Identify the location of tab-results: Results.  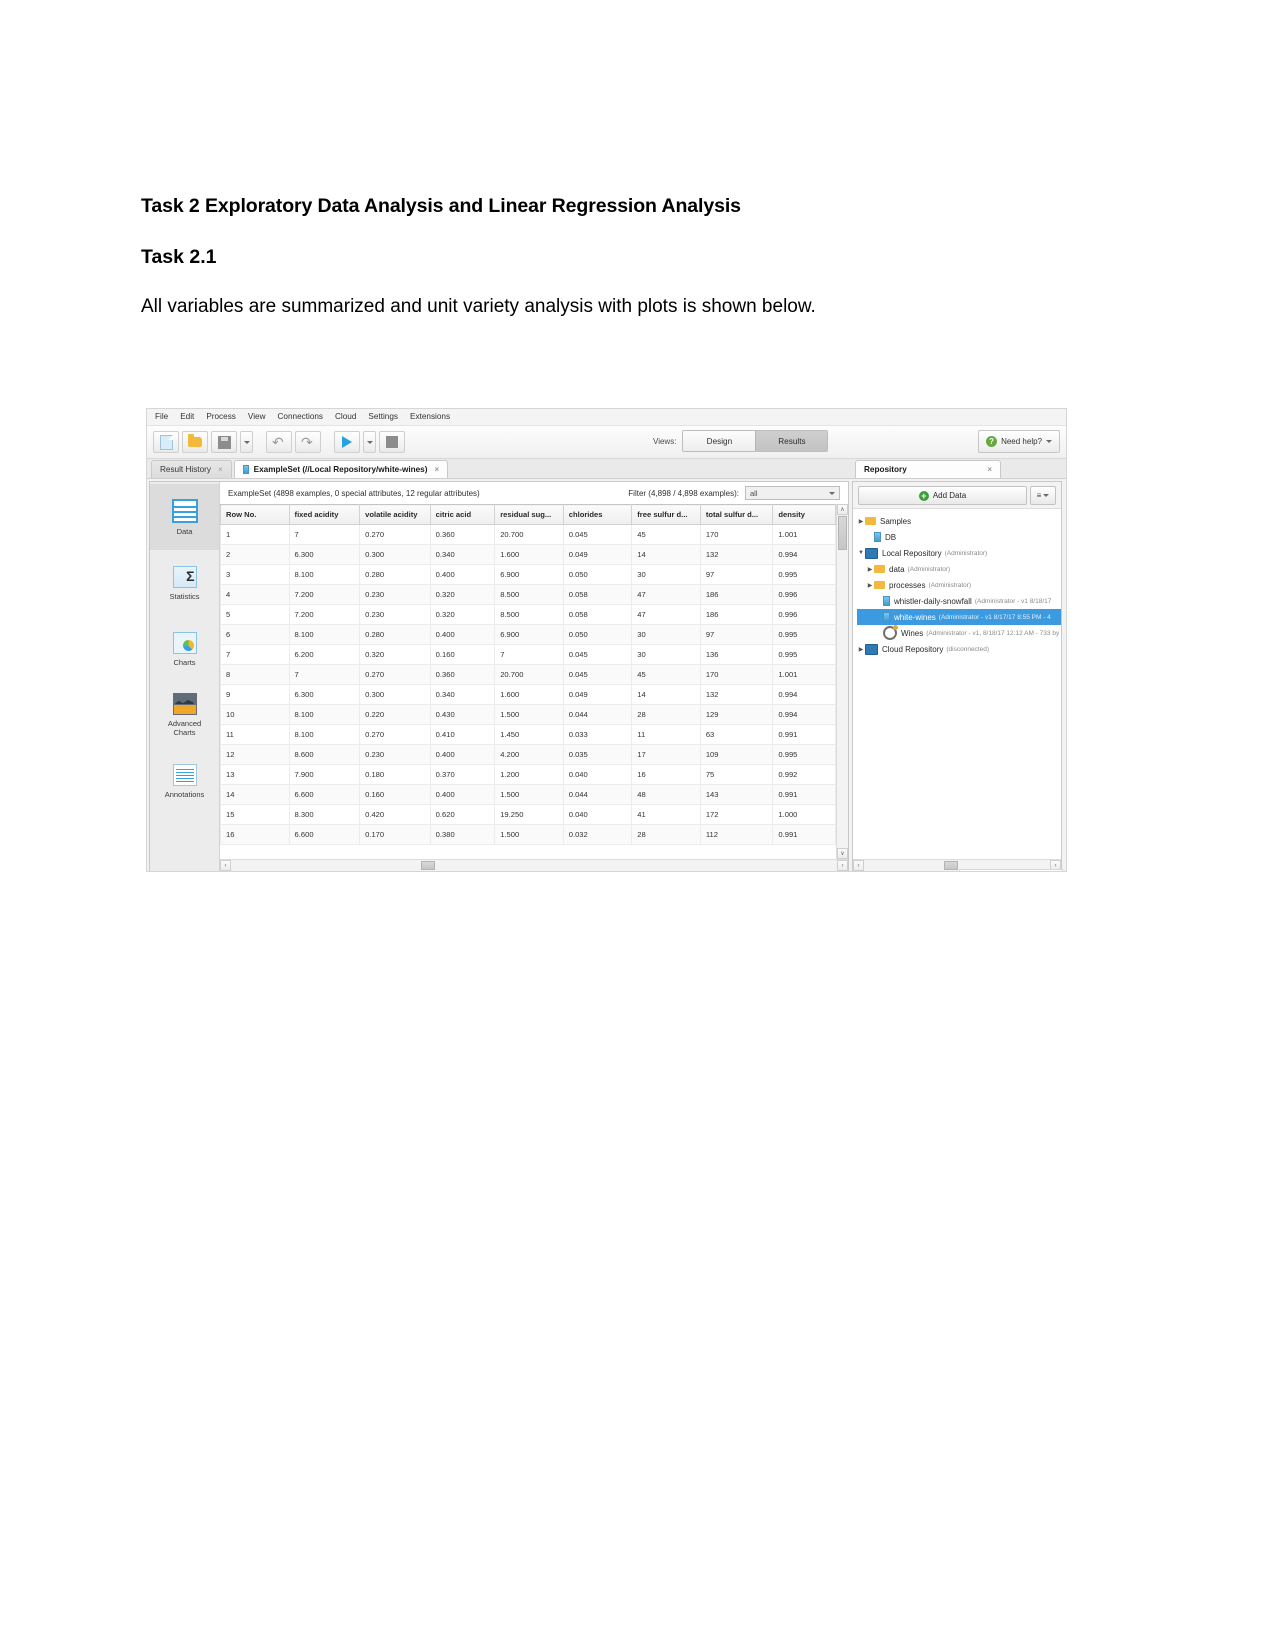
(791, 441).